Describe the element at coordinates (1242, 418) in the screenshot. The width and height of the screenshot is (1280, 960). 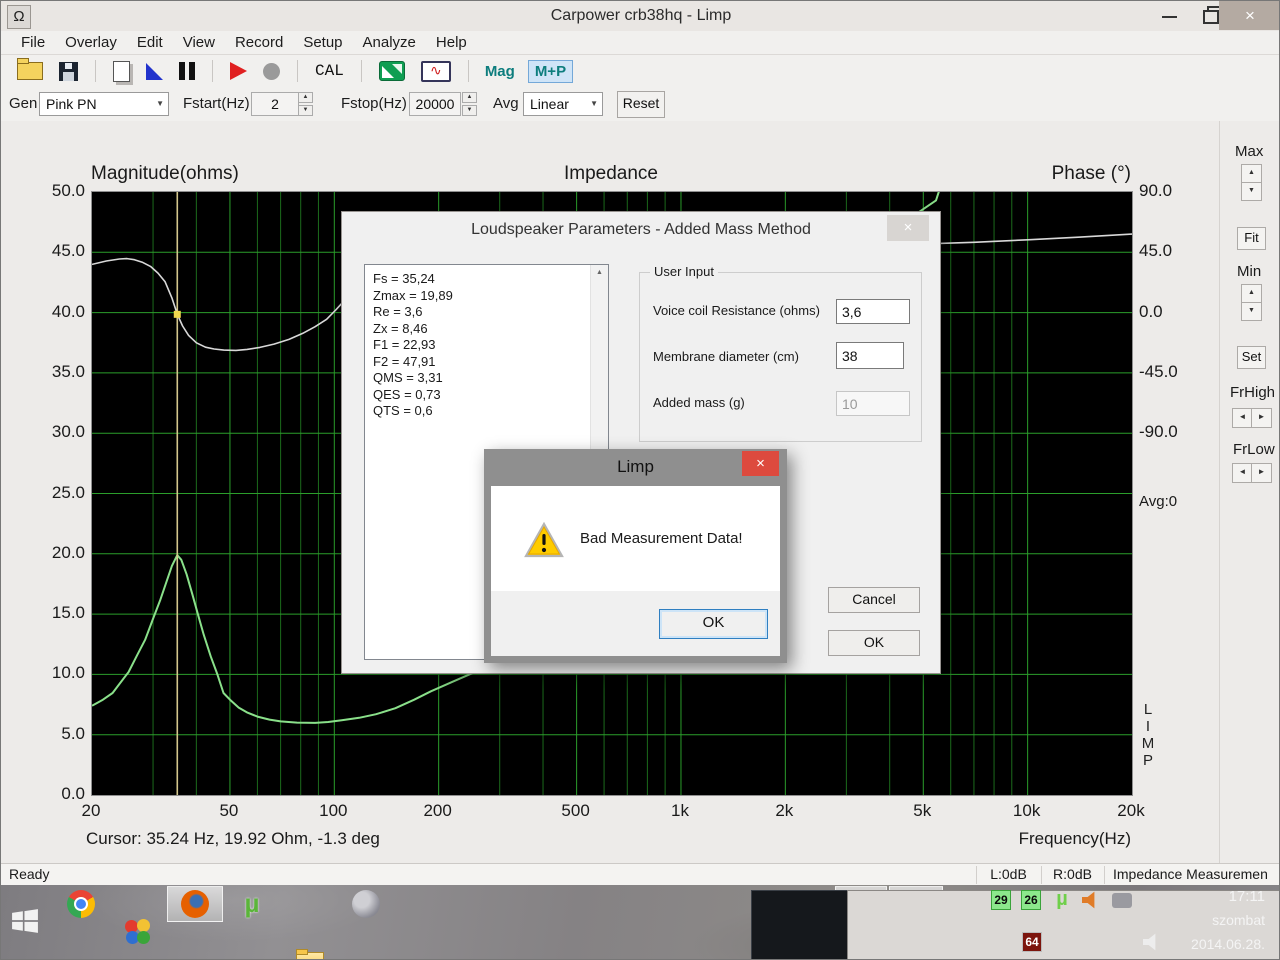
I see `frhigh-left-button: ◄` at that location.